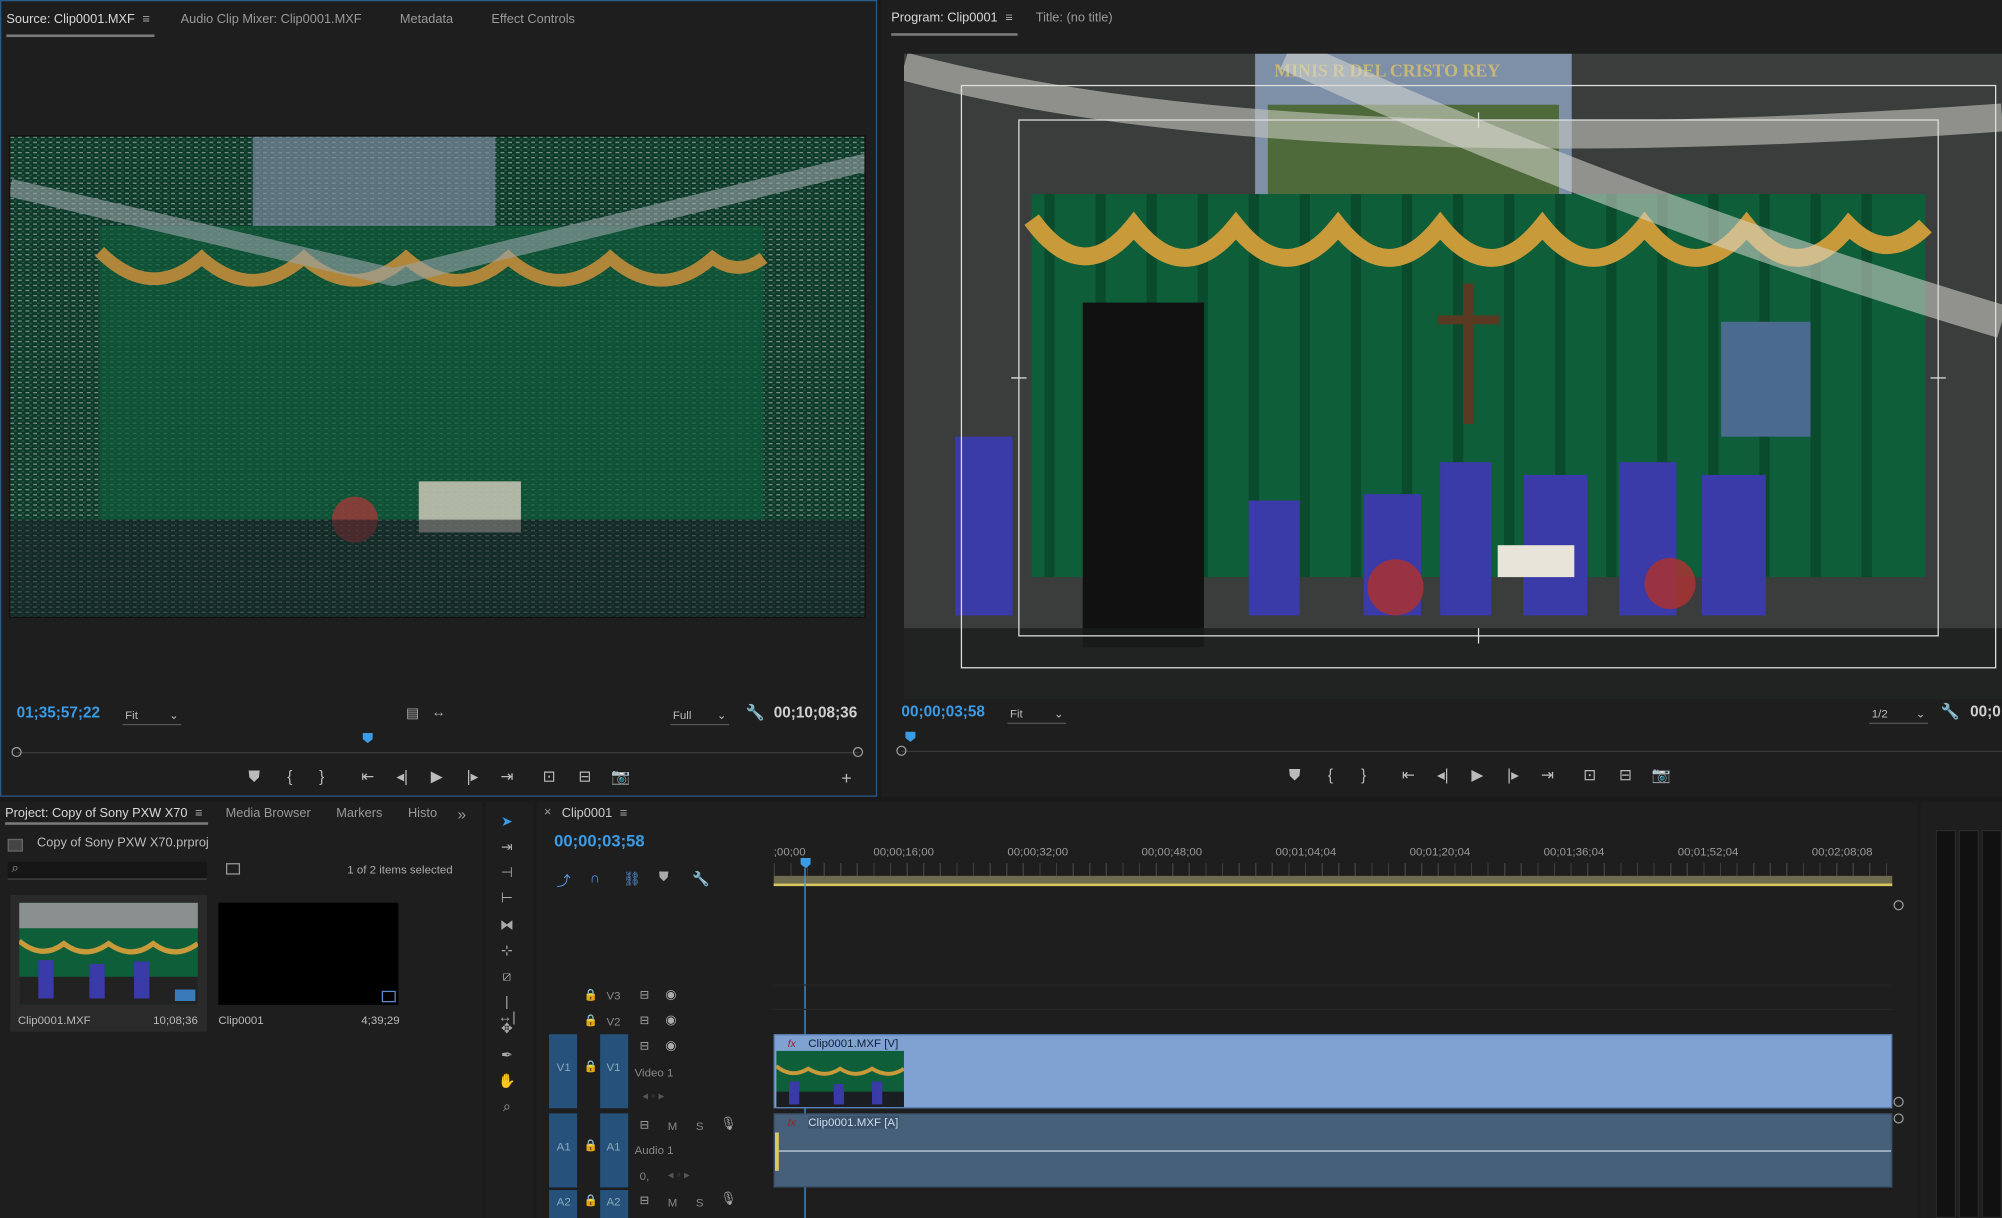  Describe the element at coordinates (1333, 869) in the screenshot. I see `time-ruler-ticks` at that location.